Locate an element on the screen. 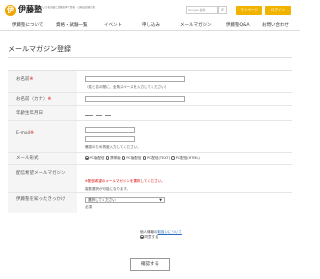 The height and width of the screenshot is (279, 320). page-title: メールマガジン登録 is located at coordinates (39, 49).